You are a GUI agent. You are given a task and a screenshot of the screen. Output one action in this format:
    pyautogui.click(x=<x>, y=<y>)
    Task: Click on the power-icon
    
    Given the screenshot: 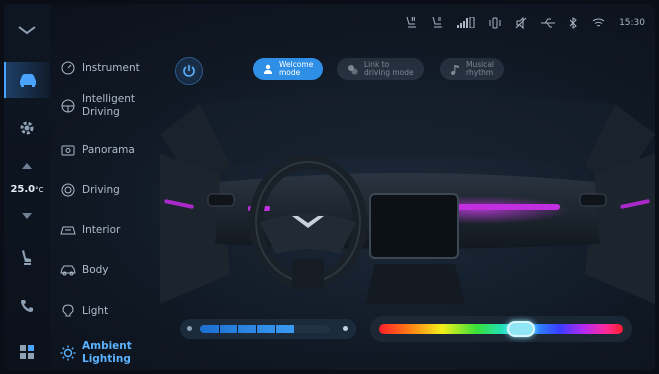 What is the action you would take?
    pyautogui.click(x=189, y=71)
    